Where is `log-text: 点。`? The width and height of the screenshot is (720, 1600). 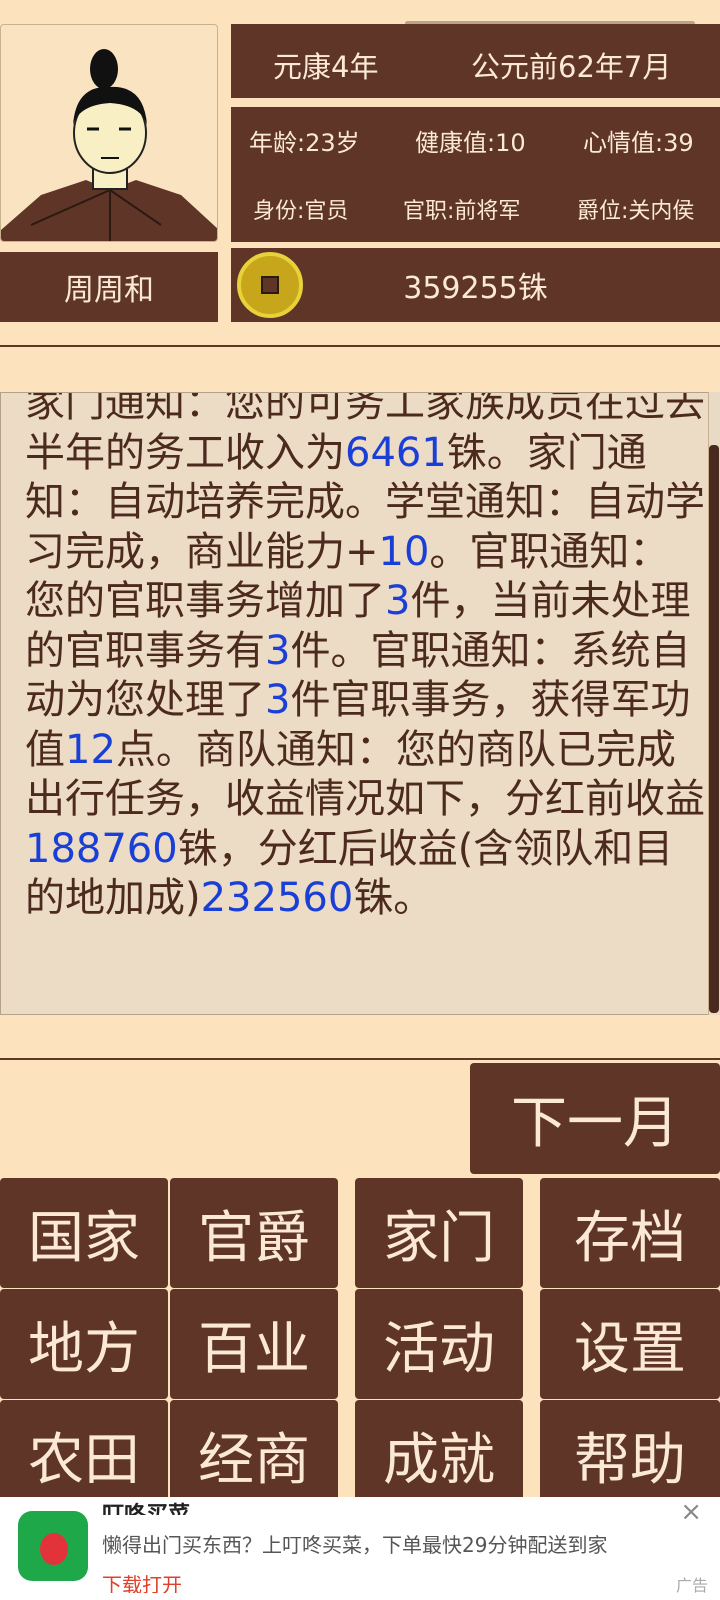
log-text: 点。 is located at coordinates (155, 749).